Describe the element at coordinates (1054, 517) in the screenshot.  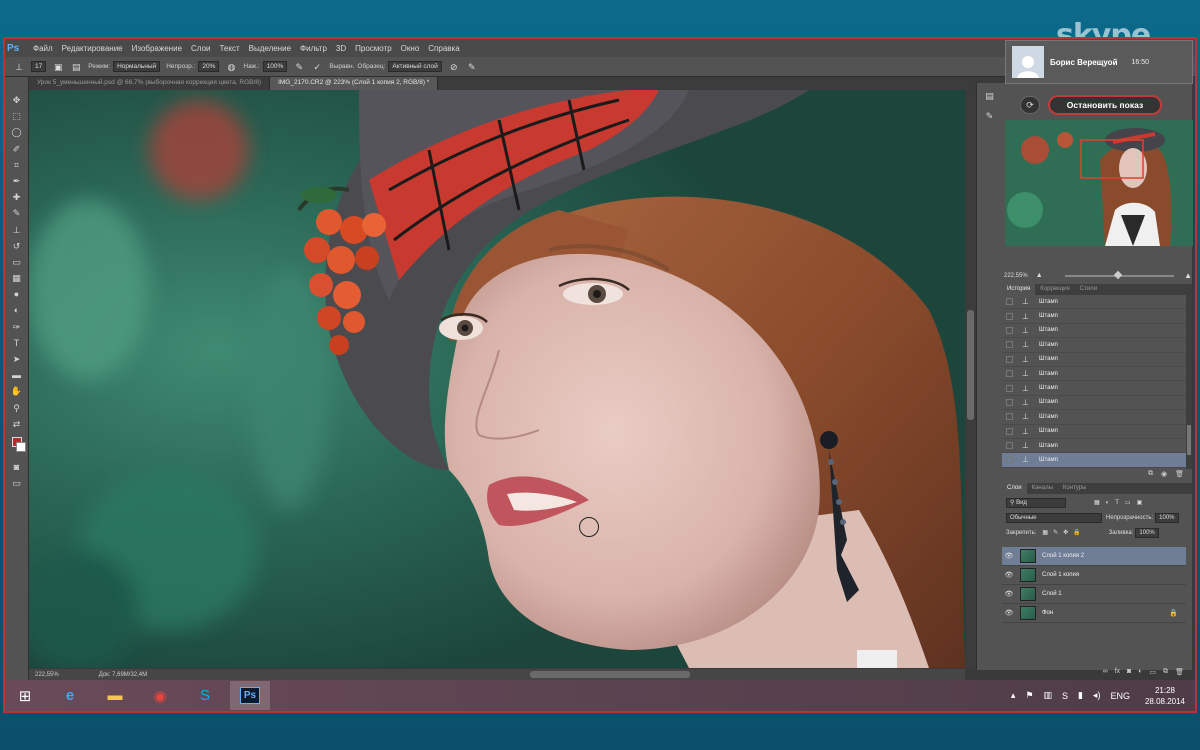
I see `blend-mode-select: Обычные` at that location.